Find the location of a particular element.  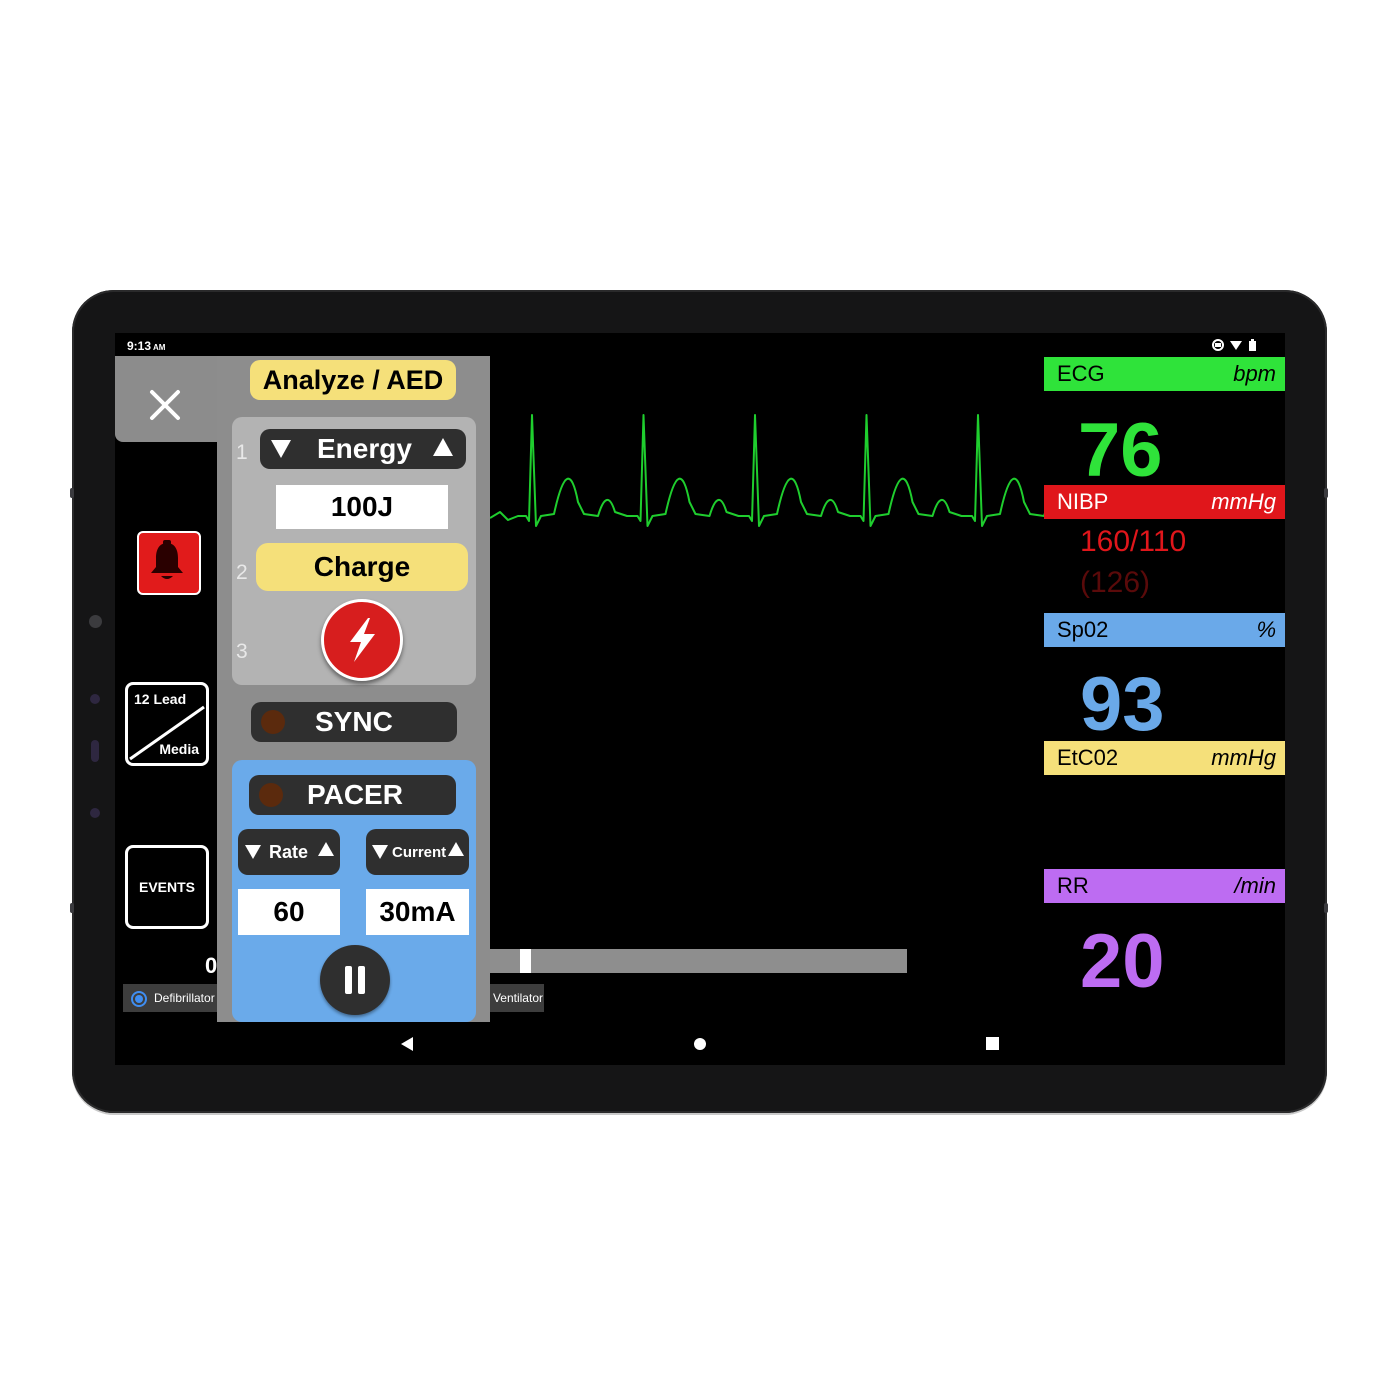

nav-recents-icon is located at coordinates (992, 1043).